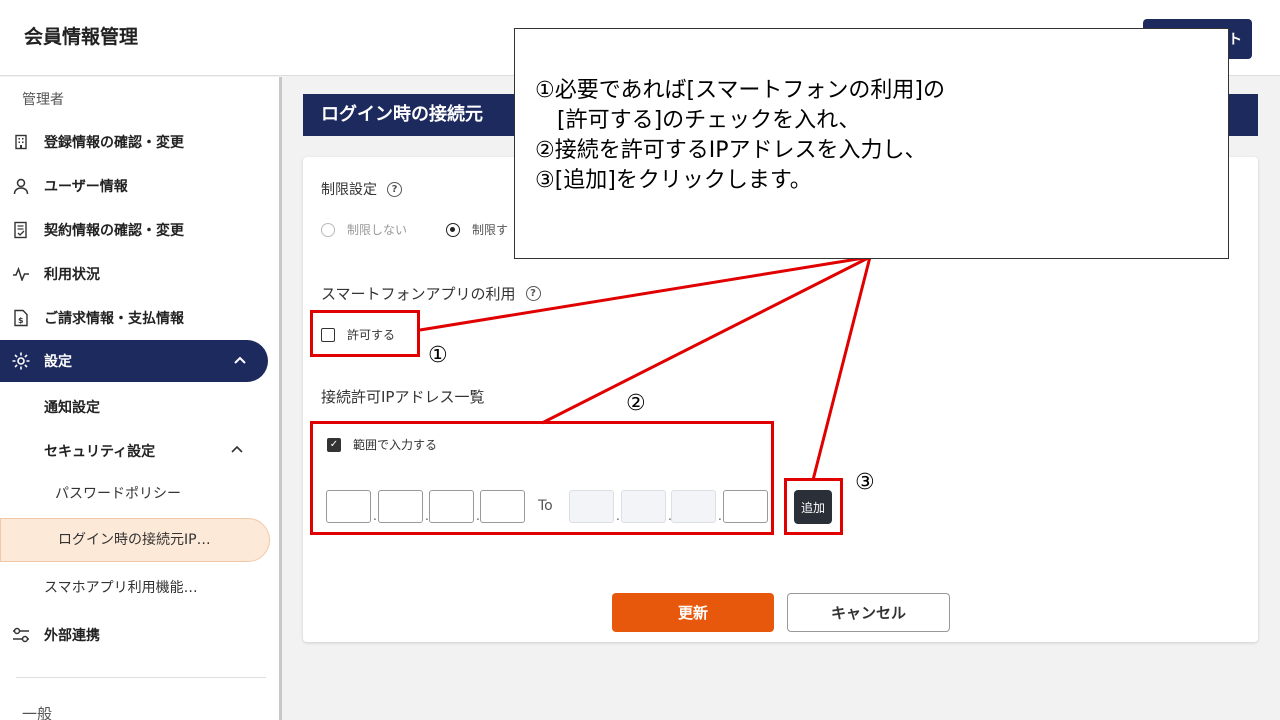 The height and width of the screenshot is (720, 1280). What do you see at coordinates (673, 180) in the screenshot?
I see `callout-line: ③[追加]をクリックします。` at bounding box center [673, 180].